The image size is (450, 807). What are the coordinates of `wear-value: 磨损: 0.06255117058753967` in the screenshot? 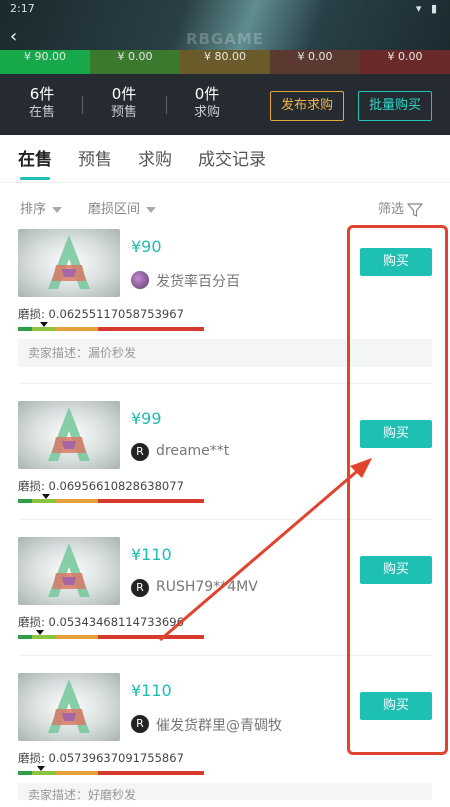 It's located at (101, 314).